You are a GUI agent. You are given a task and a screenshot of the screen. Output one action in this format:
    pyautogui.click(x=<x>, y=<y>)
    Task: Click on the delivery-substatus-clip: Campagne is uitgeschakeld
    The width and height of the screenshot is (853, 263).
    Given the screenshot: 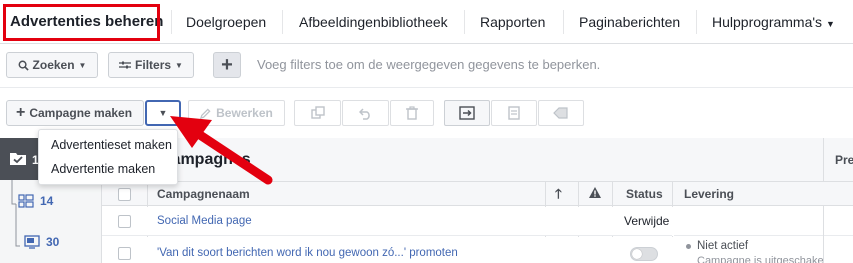 What is the action you would take?
    pyautogui.click(x=760, y=259)
    